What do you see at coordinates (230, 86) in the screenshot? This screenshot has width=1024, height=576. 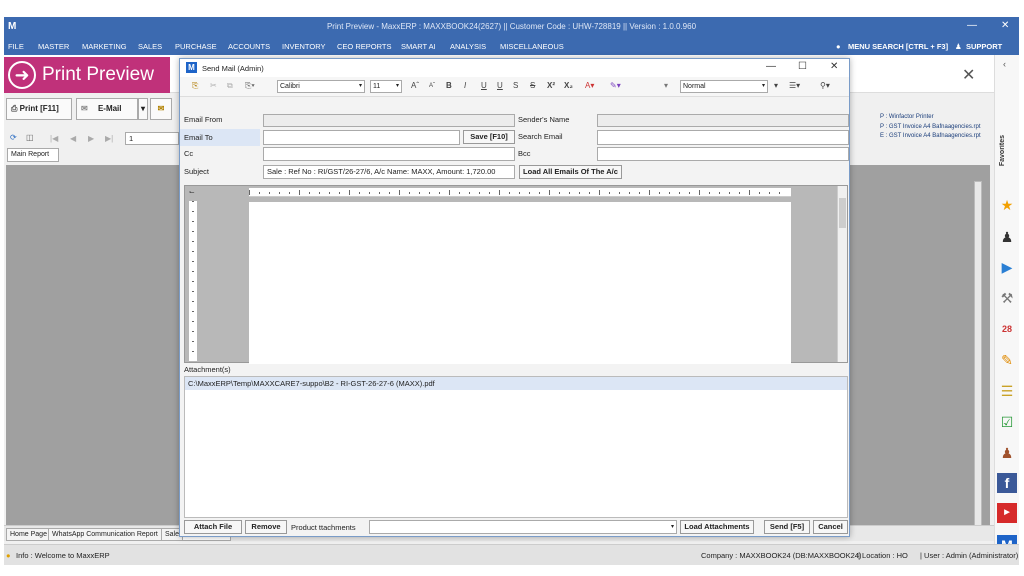 I see `copy-icon: ⧉` at bounding box center [230, 86].